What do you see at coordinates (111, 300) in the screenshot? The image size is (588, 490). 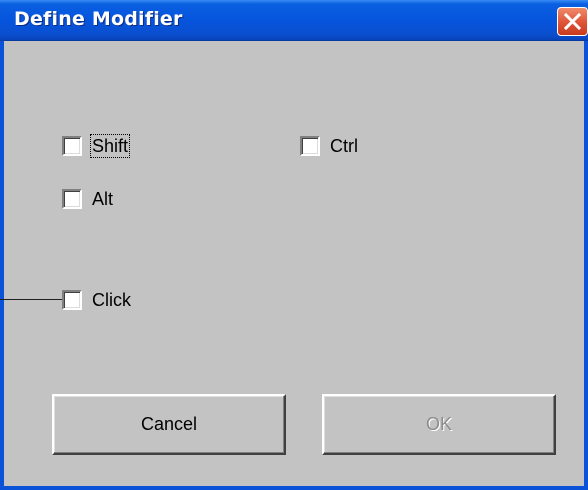 I see `click-label: Click` at bounding box center [111, 300].